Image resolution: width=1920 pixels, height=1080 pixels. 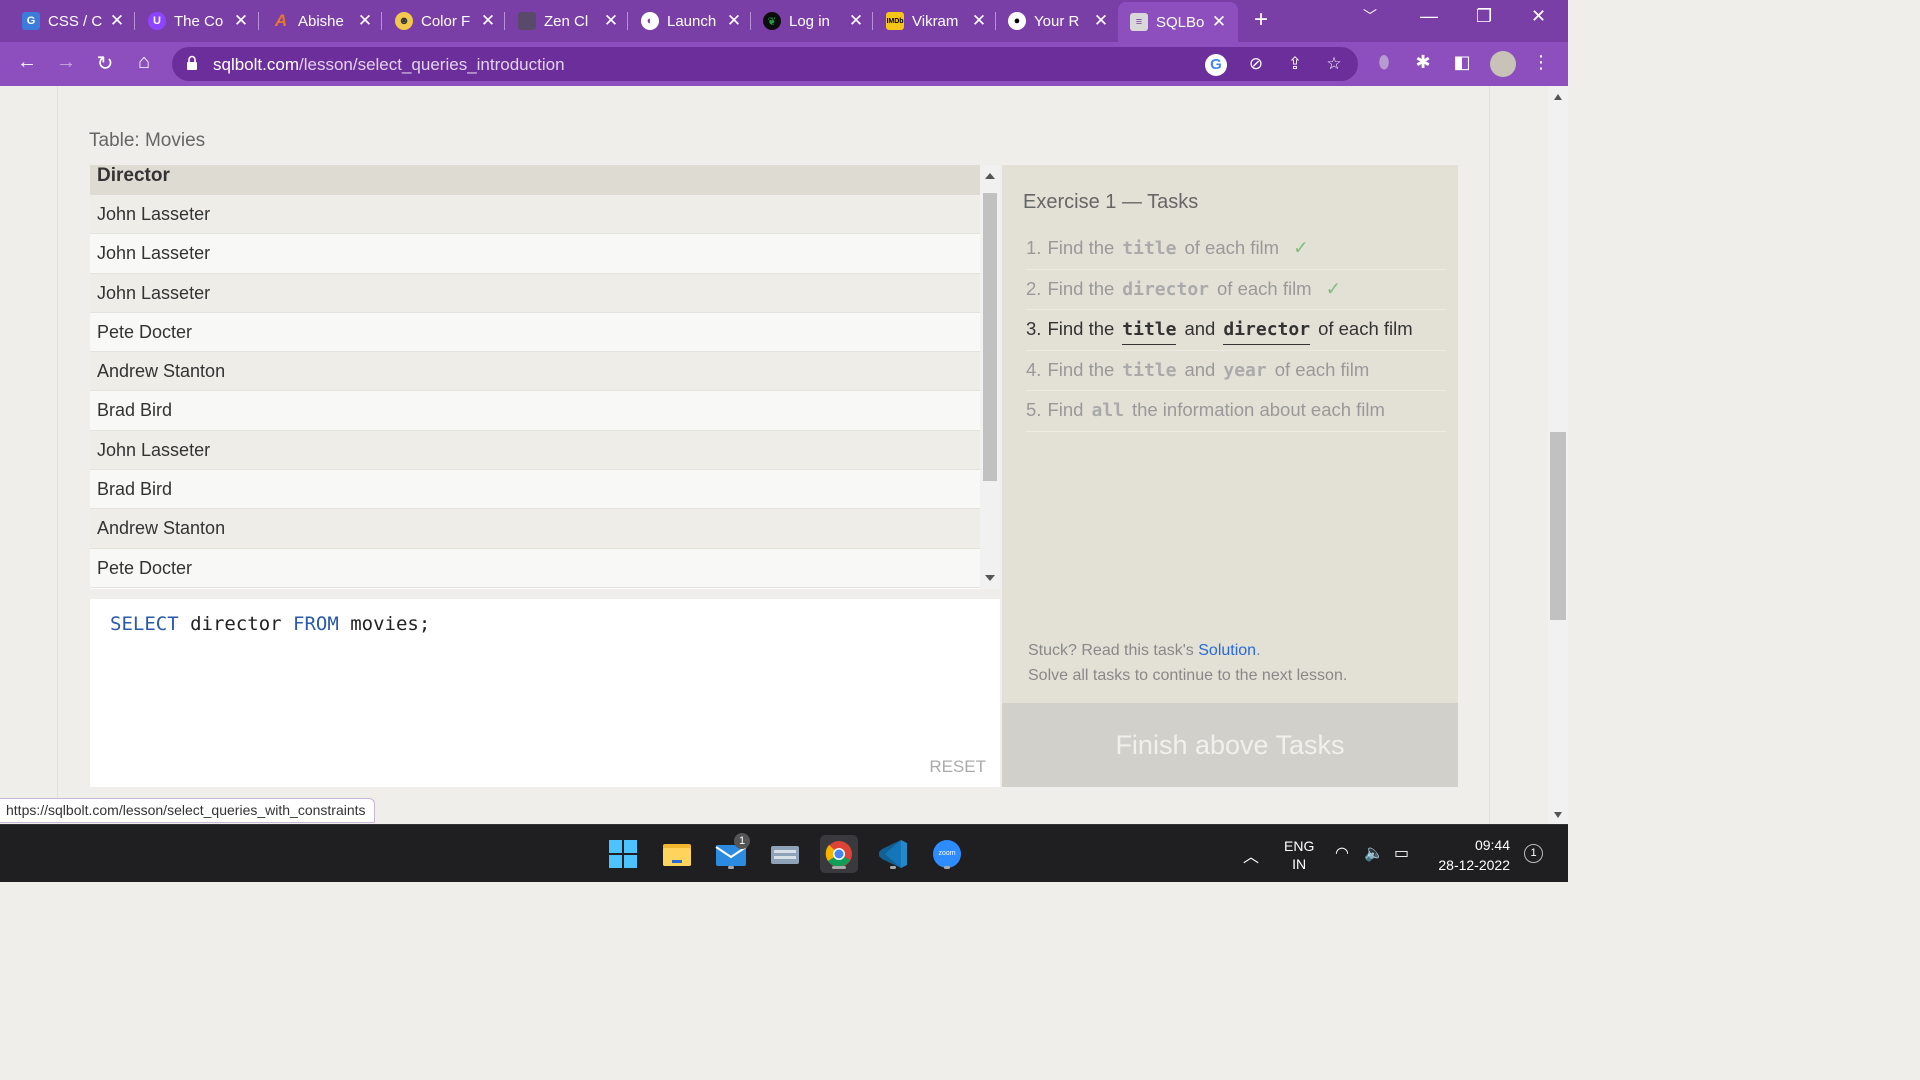 What do you see at coordinates (1342, 853) in the screenshot?
I see `wifi-icon: ◠` at bounding box center [1342, 853].